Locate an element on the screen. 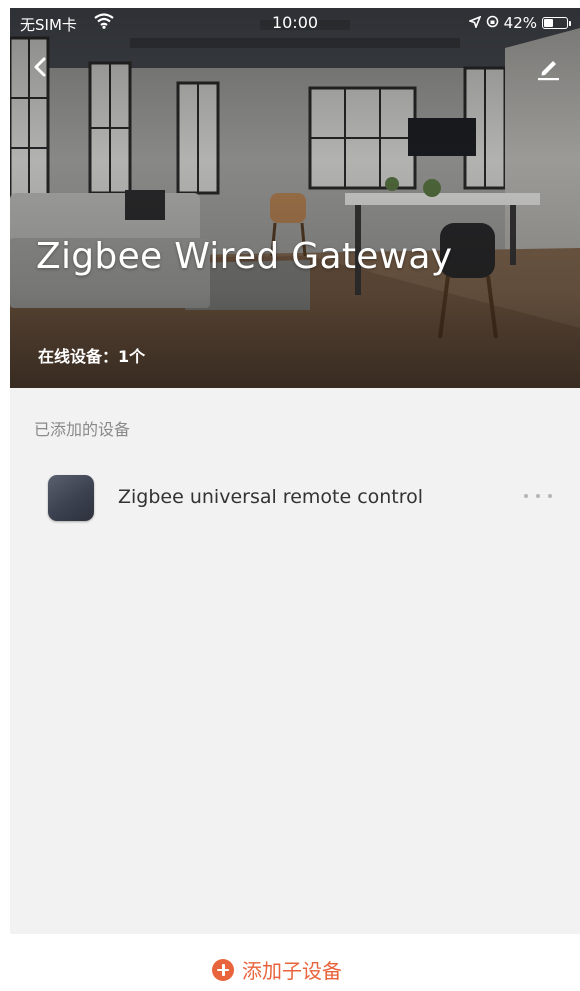 The width and height of the screenshot is (580, 991). device-list-item: Zigbee universal remote control is located at coordinates (295, 498).